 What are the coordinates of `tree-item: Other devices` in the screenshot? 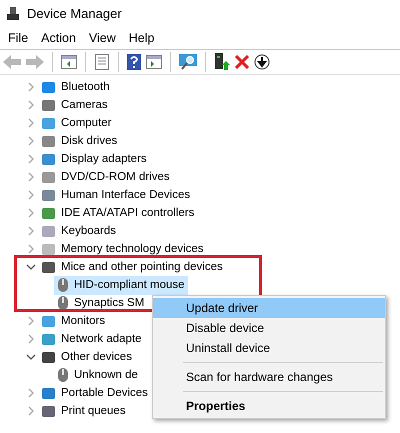 It's located at (96, 357).